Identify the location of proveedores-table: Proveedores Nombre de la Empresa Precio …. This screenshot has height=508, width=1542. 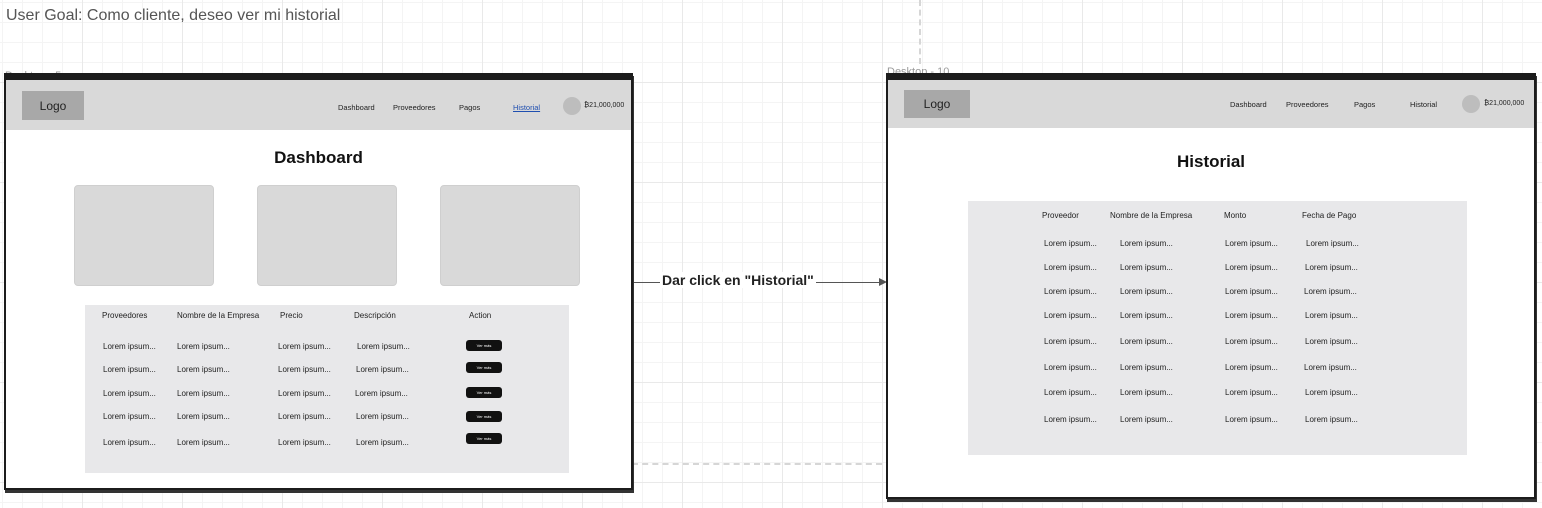
(327, 389).